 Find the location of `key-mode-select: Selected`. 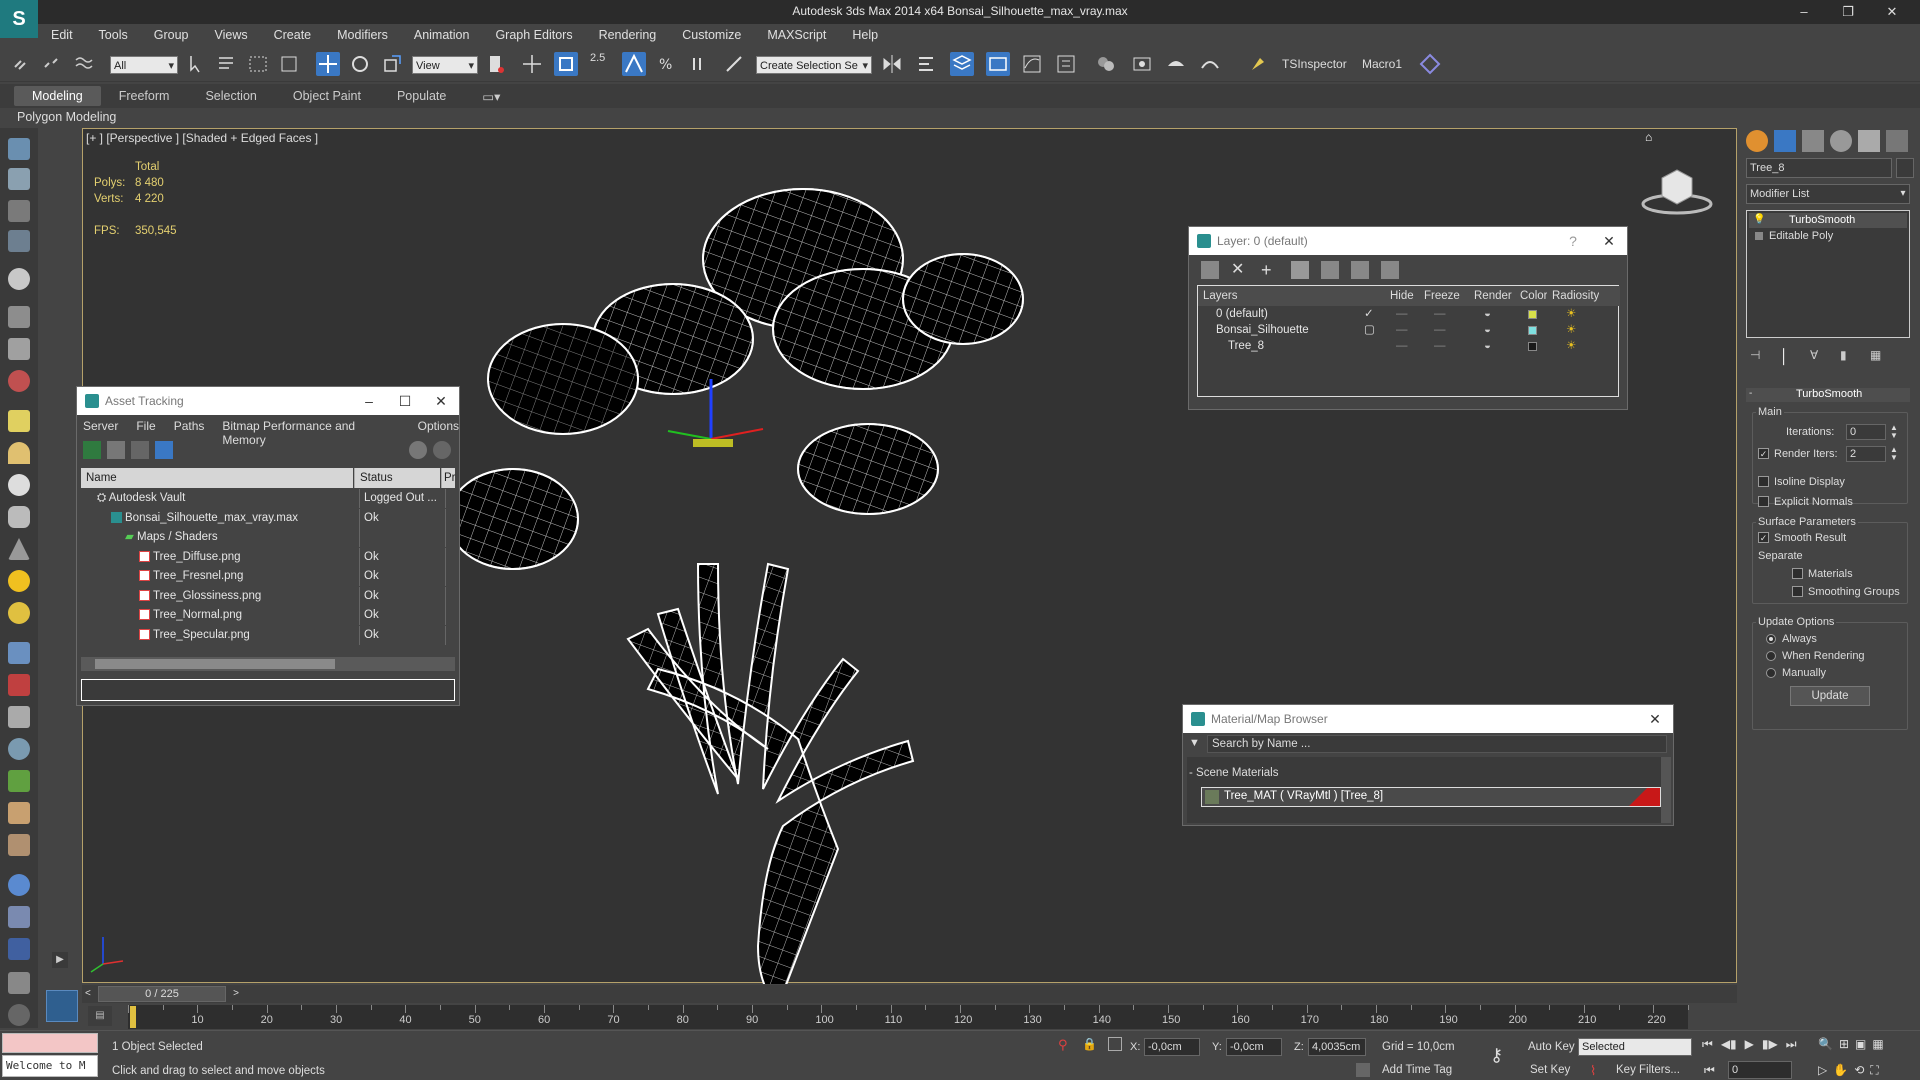

key-mode-select: Selected is located at coordinates (1635, 1047).